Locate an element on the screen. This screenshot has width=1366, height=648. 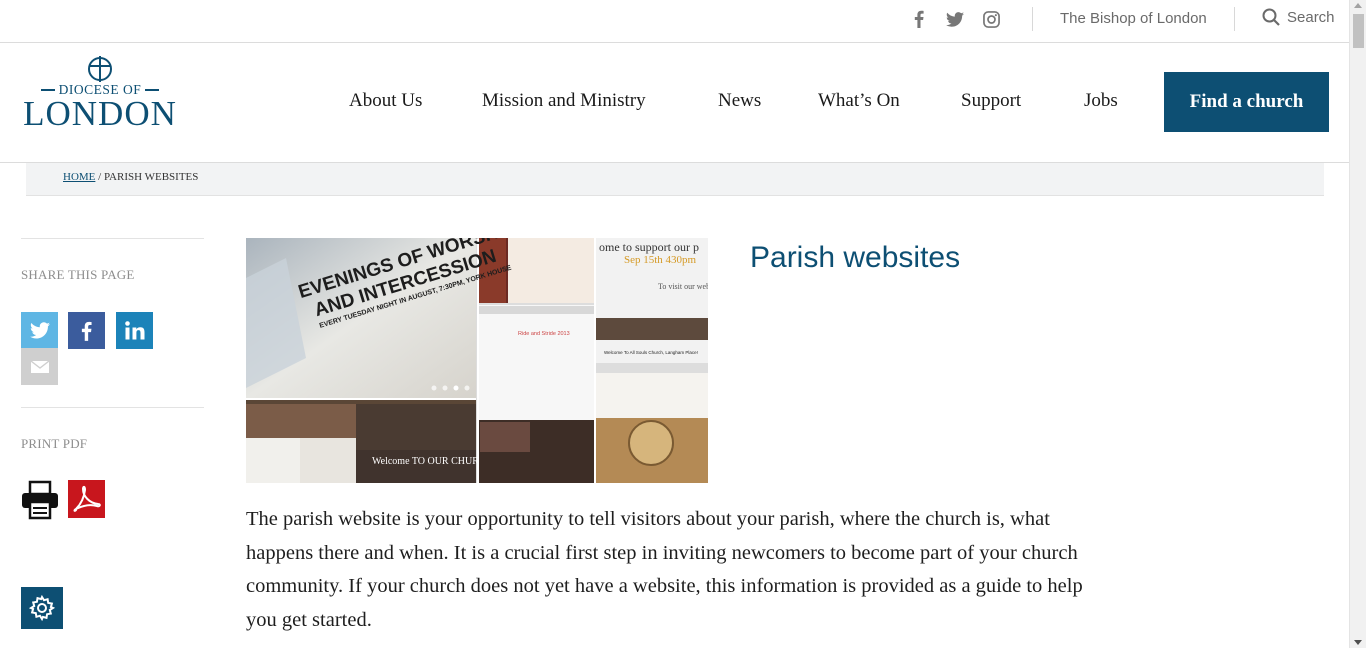
share-linkedin-button is located at coordinates (134, 330).